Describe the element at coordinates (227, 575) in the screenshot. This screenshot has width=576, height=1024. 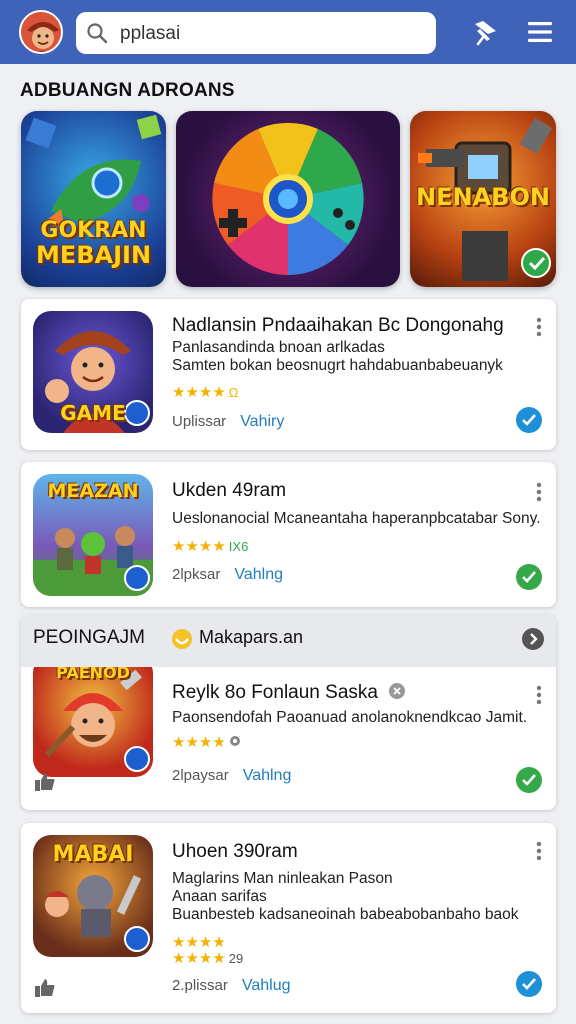
I see `app-meta: 2lpksar Vahlng` at that location.